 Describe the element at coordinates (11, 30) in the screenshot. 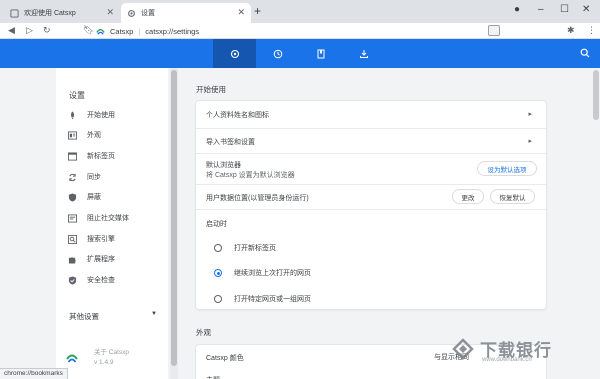

I see `back-icon: ◀` at that location.